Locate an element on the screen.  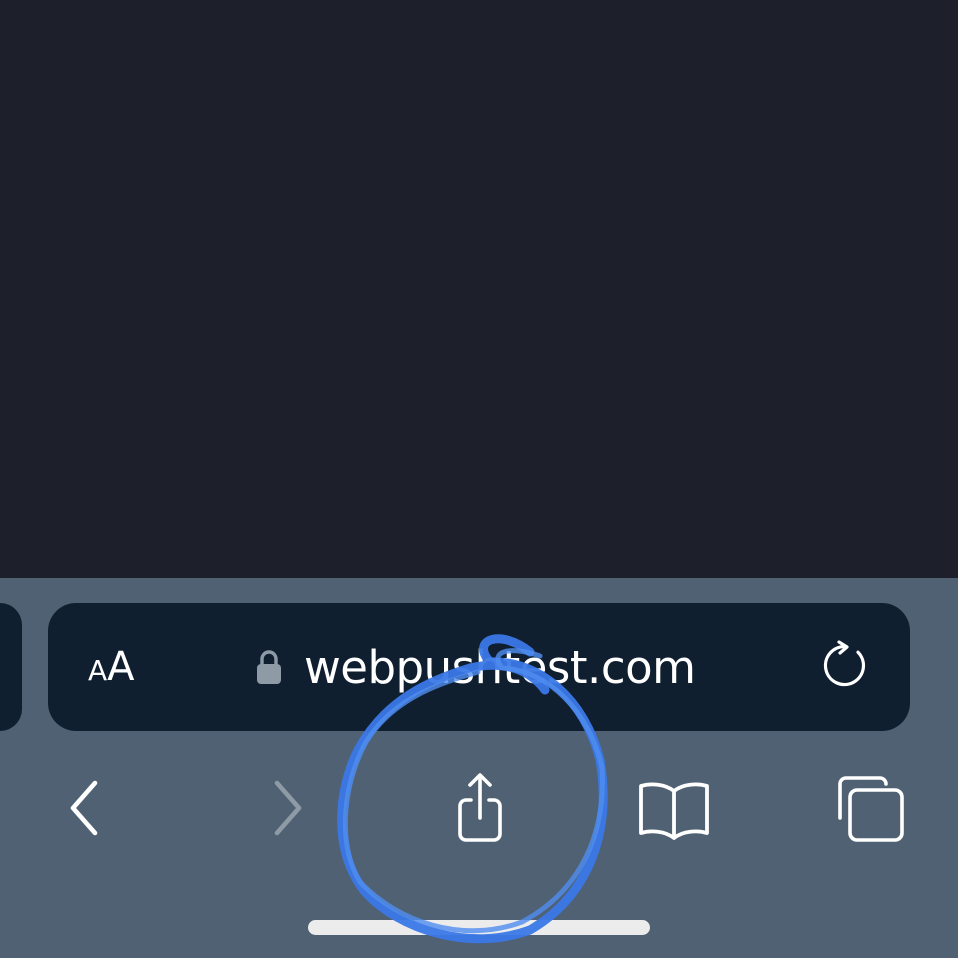
aa-label-large: A is located at coordinates (121, 667).